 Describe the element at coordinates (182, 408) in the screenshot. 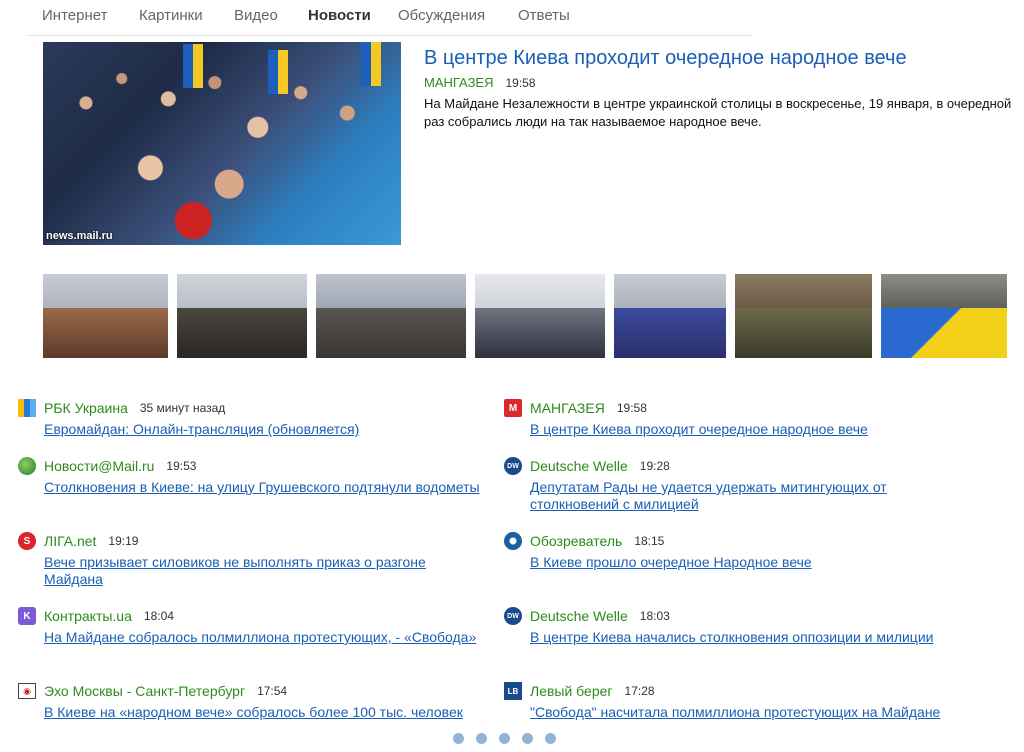

I see `news-time: 35 минут назад` at that location.